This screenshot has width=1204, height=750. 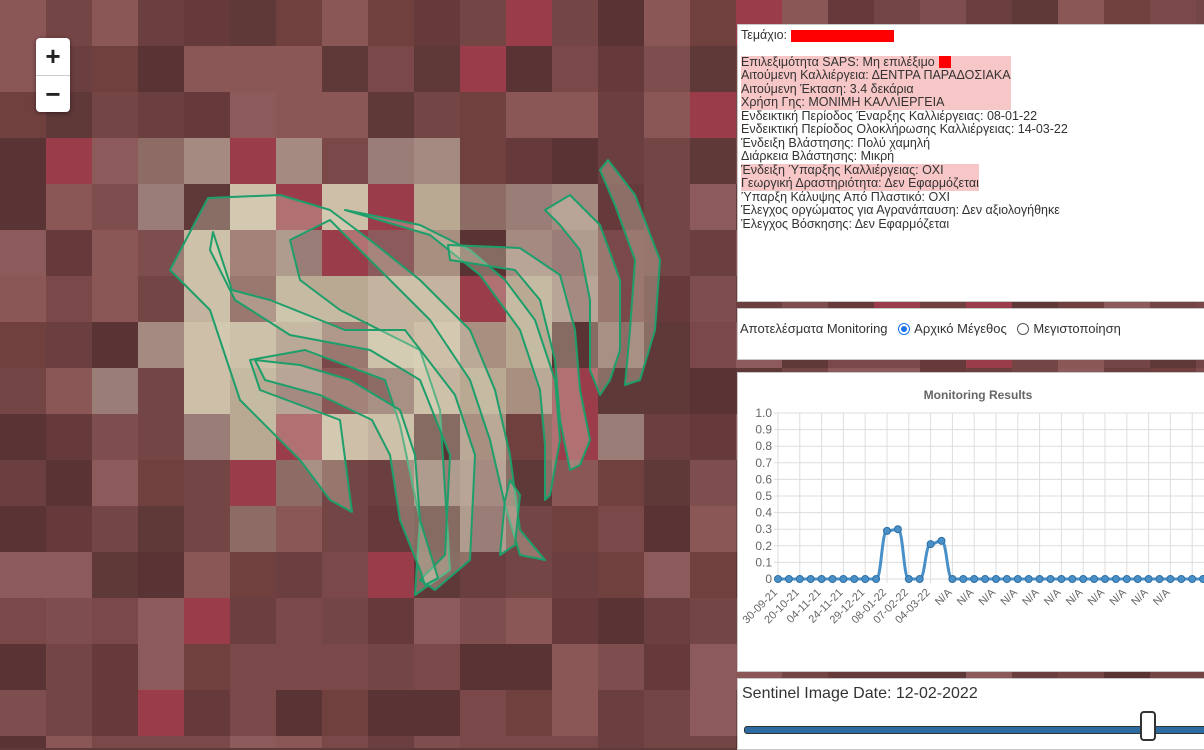 What do you see at coordinates (845, 223) in the screenshot?
I see `grazing-check-text: Έλεγχος Βόσκησης: Δεν Εφαρμόζεται` at bounding box center [845, 223].